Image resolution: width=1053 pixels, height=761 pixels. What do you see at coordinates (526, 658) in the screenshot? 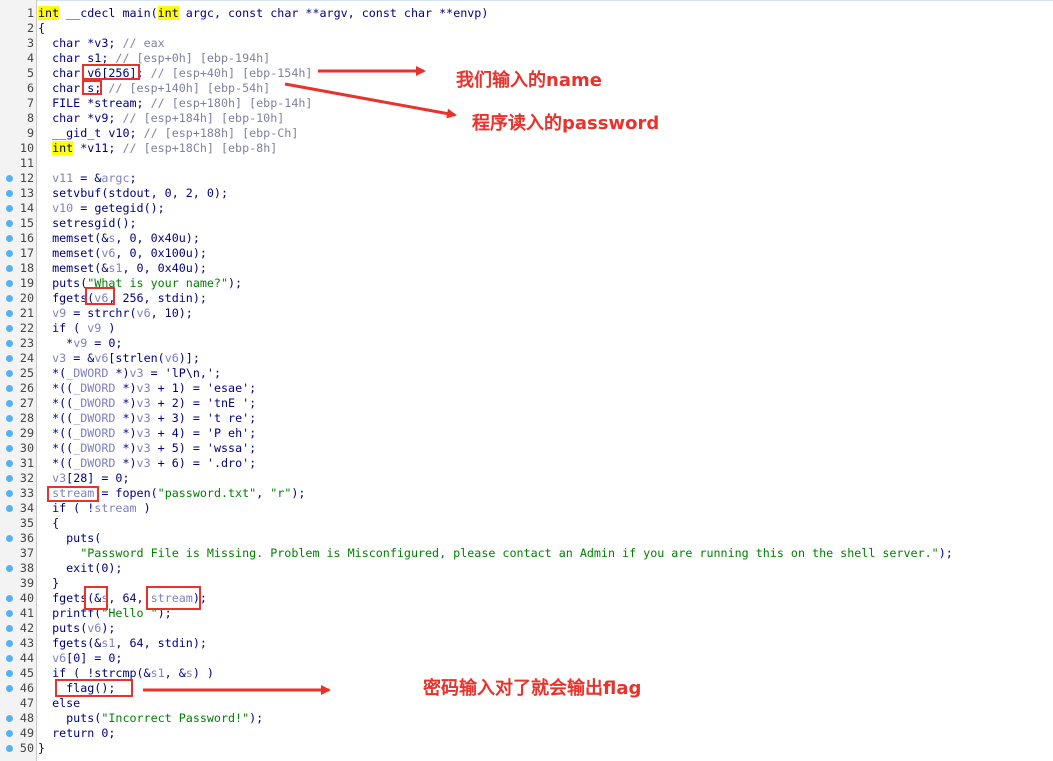
I see `code-line: 44 v6[0] = 0;` at bounding box center [526, 658].